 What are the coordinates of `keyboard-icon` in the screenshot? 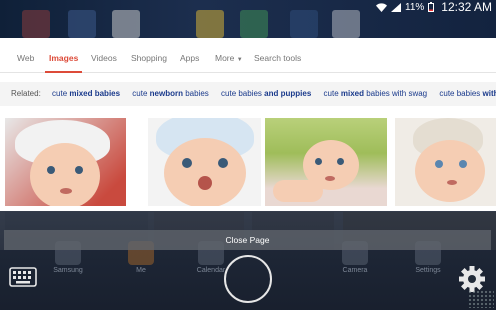 It's located at (23, 277).